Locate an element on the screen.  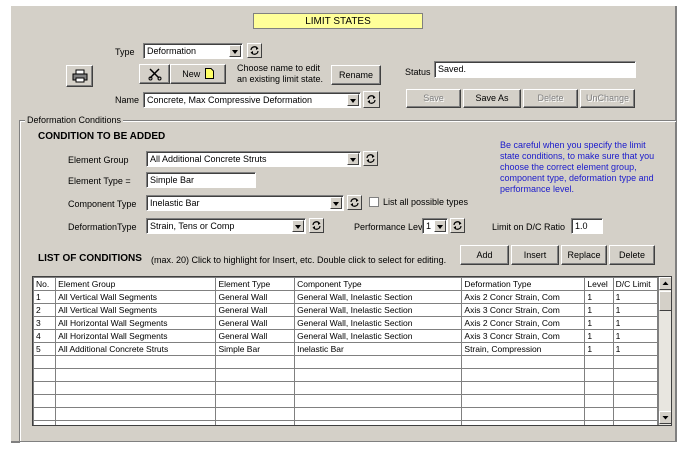
limit-field: 1.0 is located at coordinates (587, 226).